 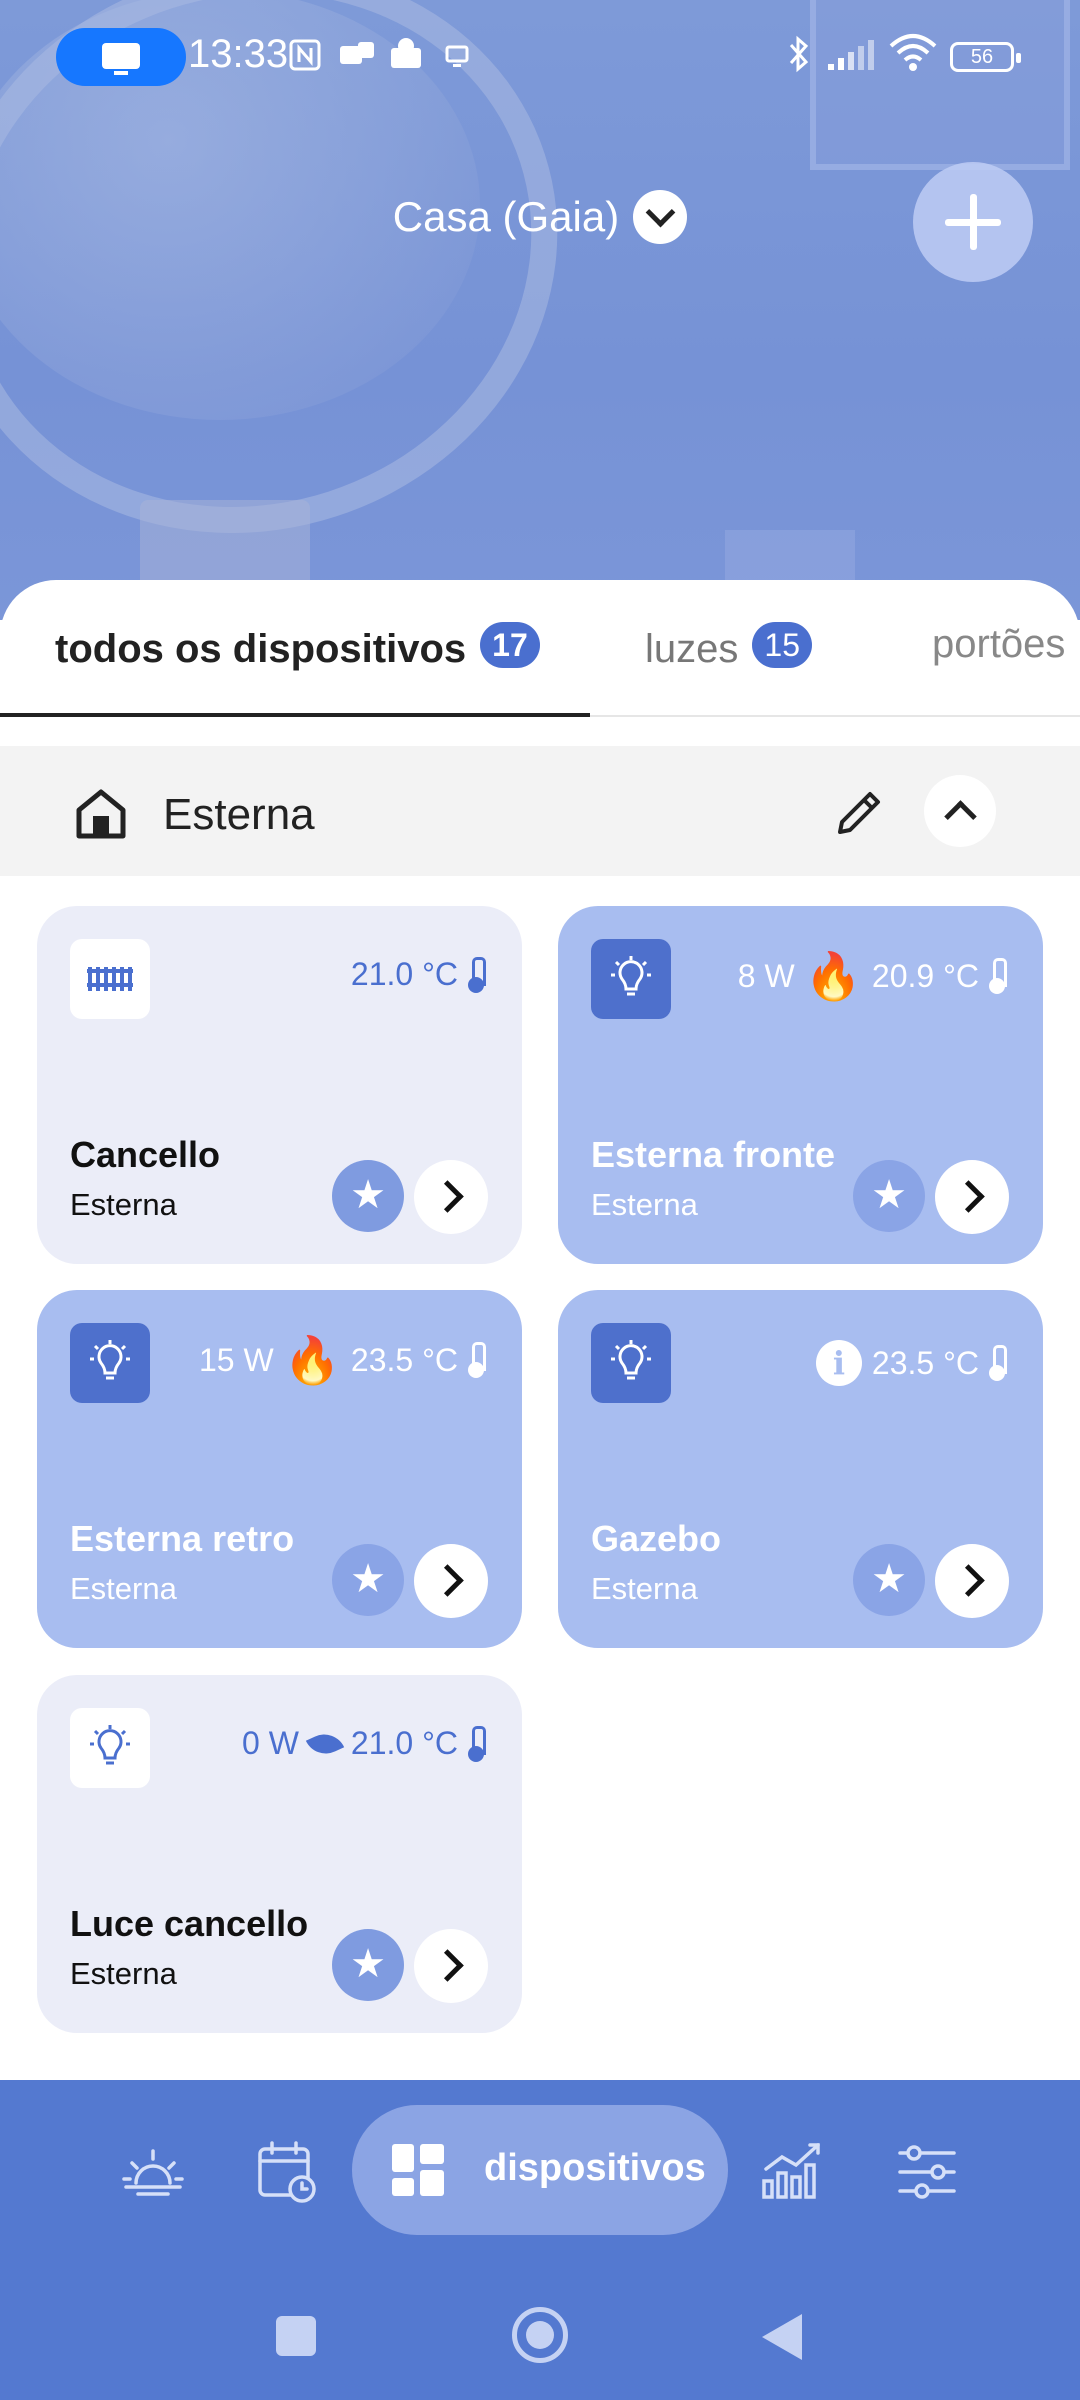 I want to click on device-metrics: 0 W 21.0 °C, so click(x=364, y=1743).